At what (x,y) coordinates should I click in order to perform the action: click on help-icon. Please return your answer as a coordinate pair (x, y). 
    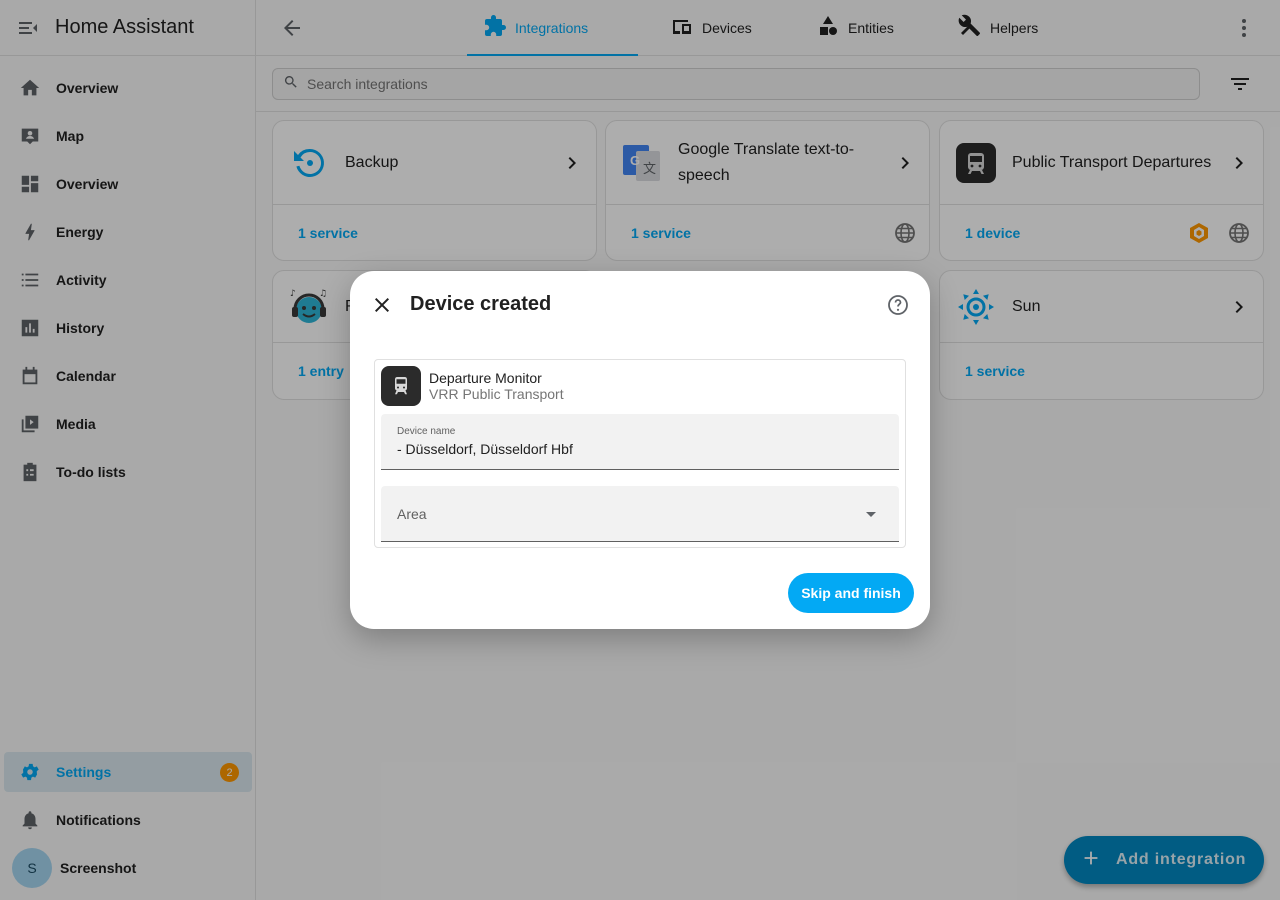
    Looking at the image, I should click on (898, 305).